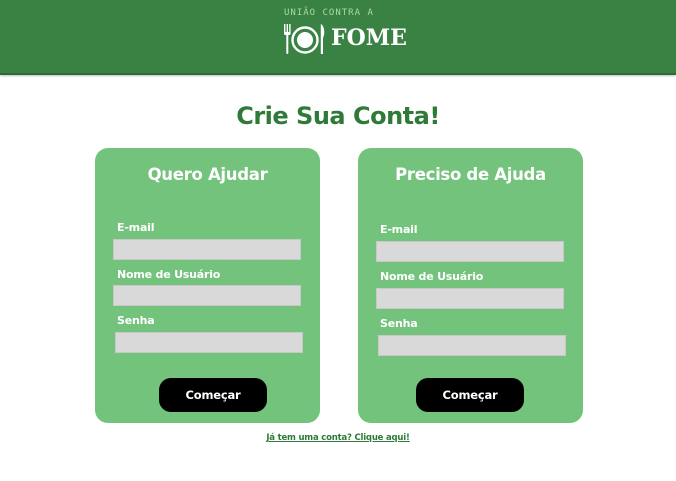 Image resolution: width=676 pixels, height=481 pixels. I want to click on plate-fork-knife-icon, so click(304, 39).